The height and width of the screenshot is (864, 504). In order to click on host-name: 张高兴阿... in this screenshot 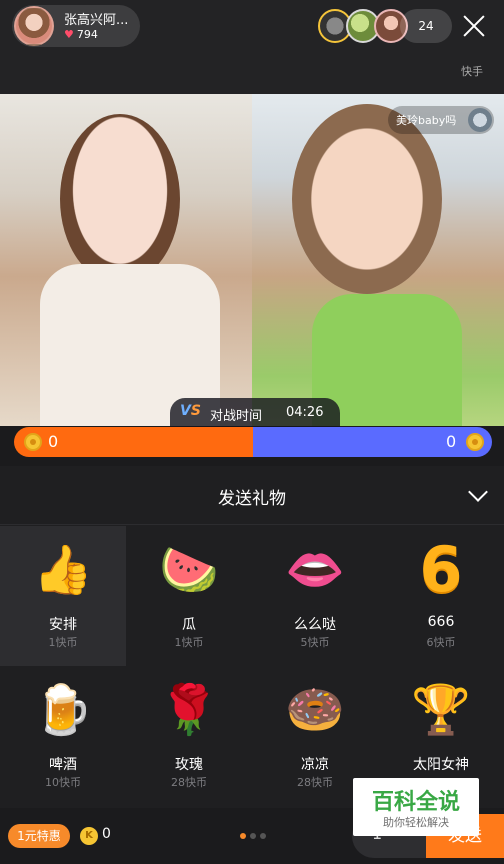, I will do `click(96, 20)`.